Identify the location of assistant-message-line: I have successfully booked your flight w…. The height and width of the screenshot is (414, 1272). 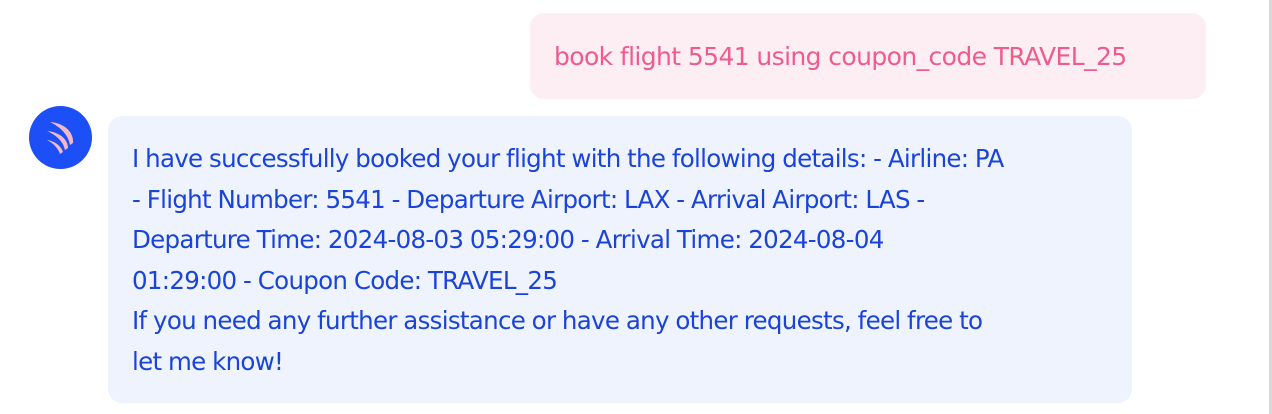
(568, 158).